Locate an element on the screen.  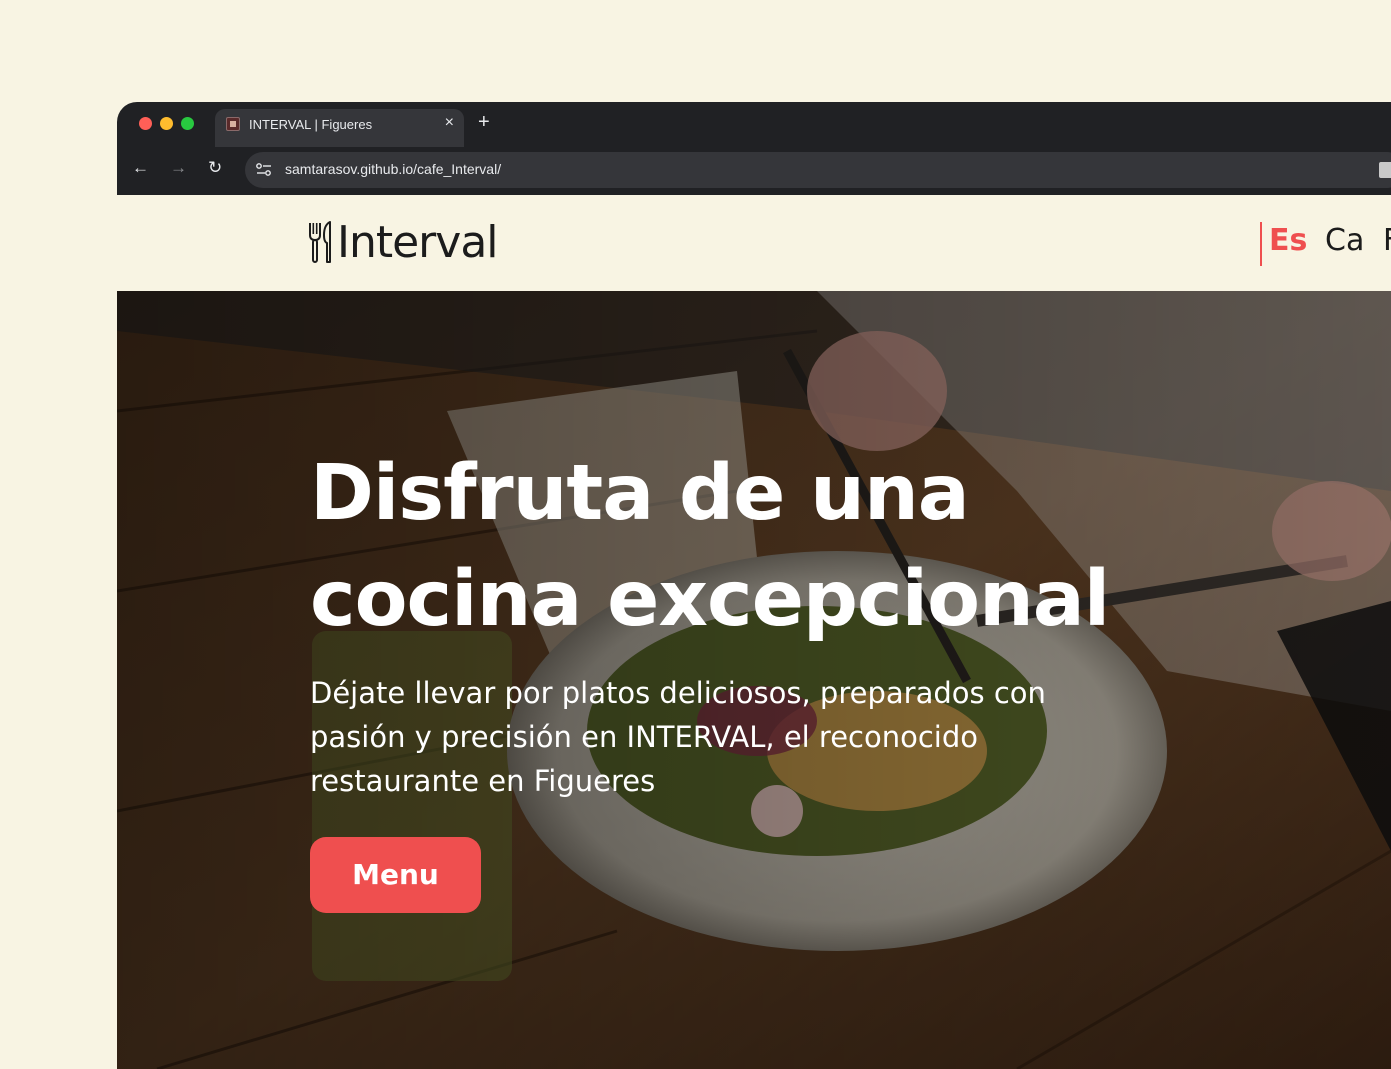
browser-tab: INTERVAL | Figueres × is located at coordinates (339, 128).